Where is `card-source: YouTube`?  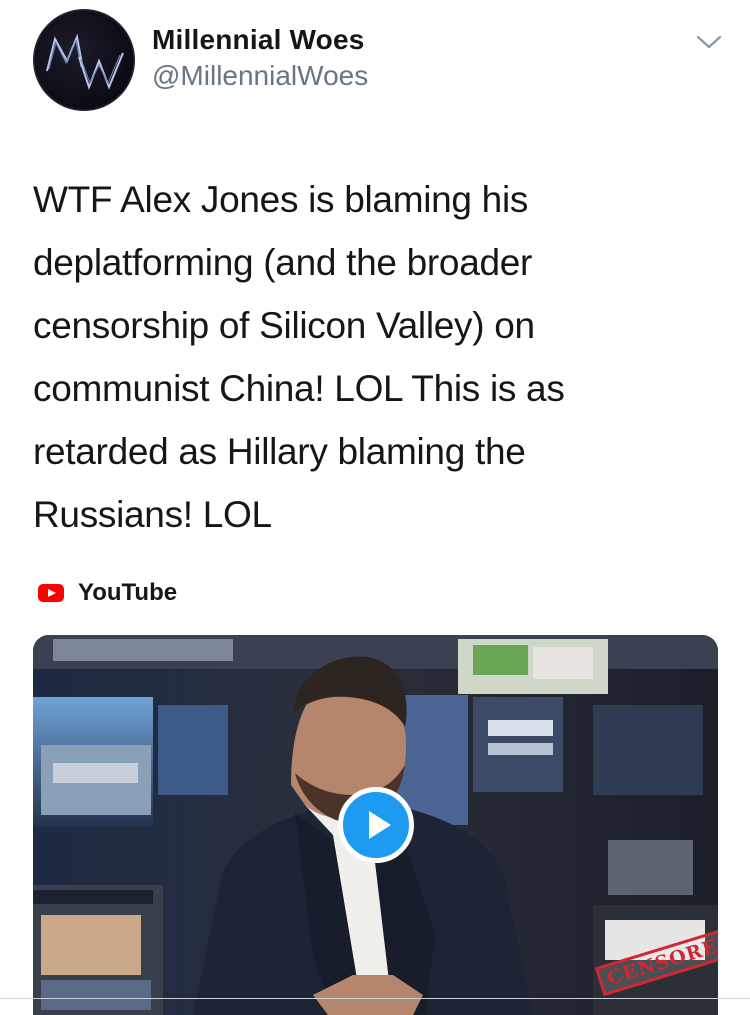 card-source: YouTube is located at coordinates (107, 593).